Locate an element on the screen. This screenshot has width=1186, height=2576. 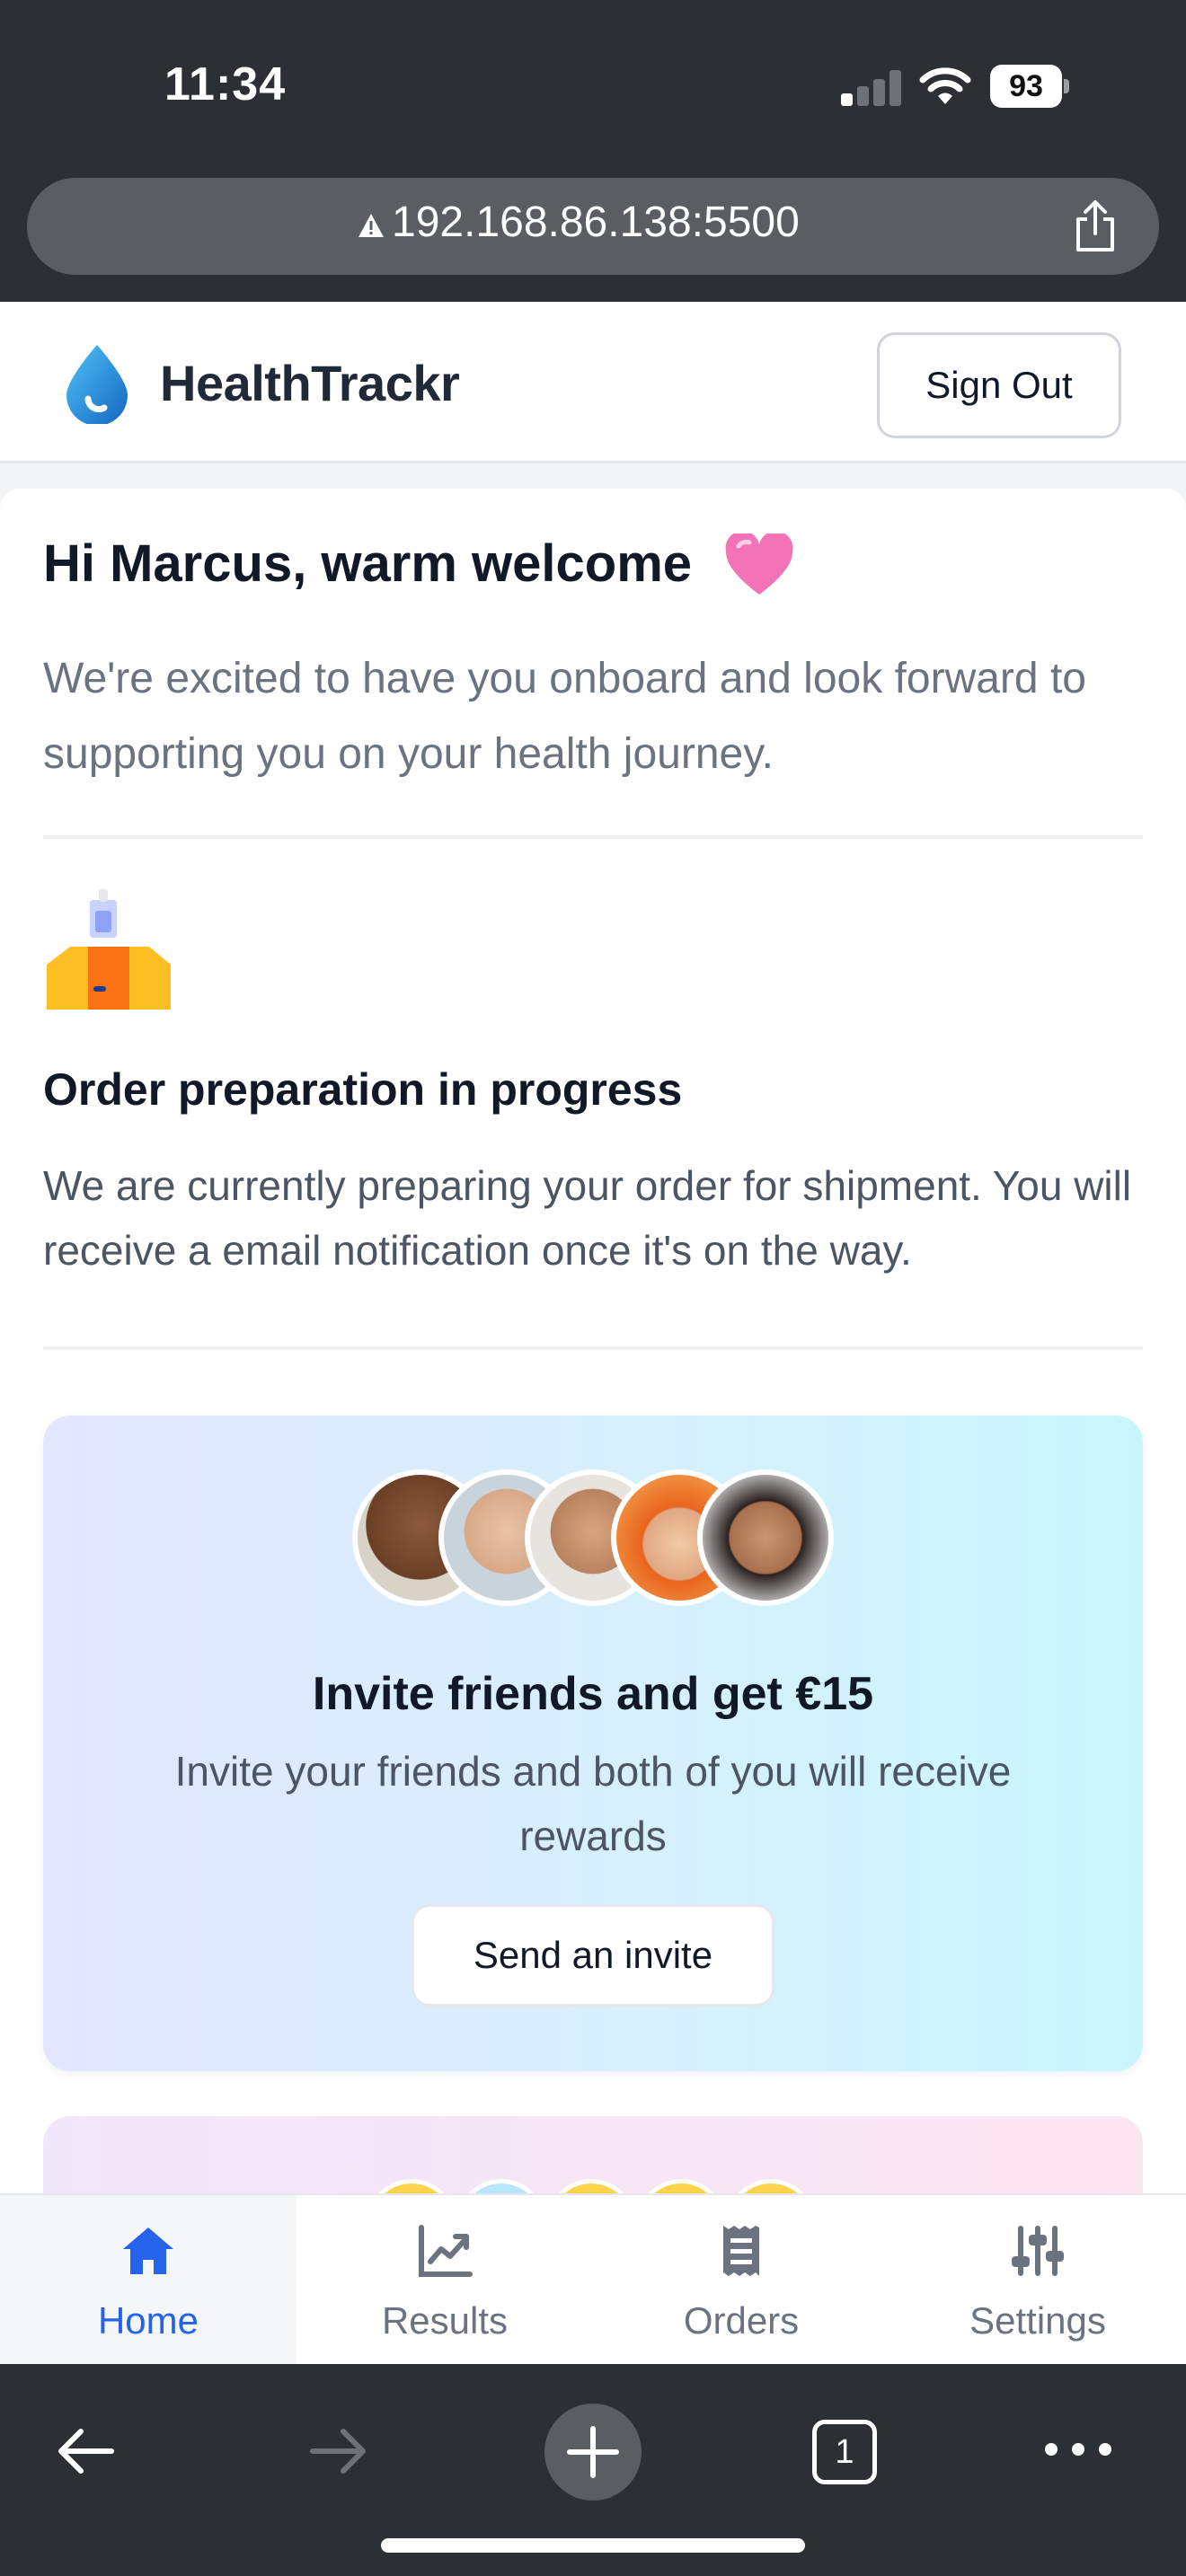
package-box-icon is located at coordinates (109, 949).